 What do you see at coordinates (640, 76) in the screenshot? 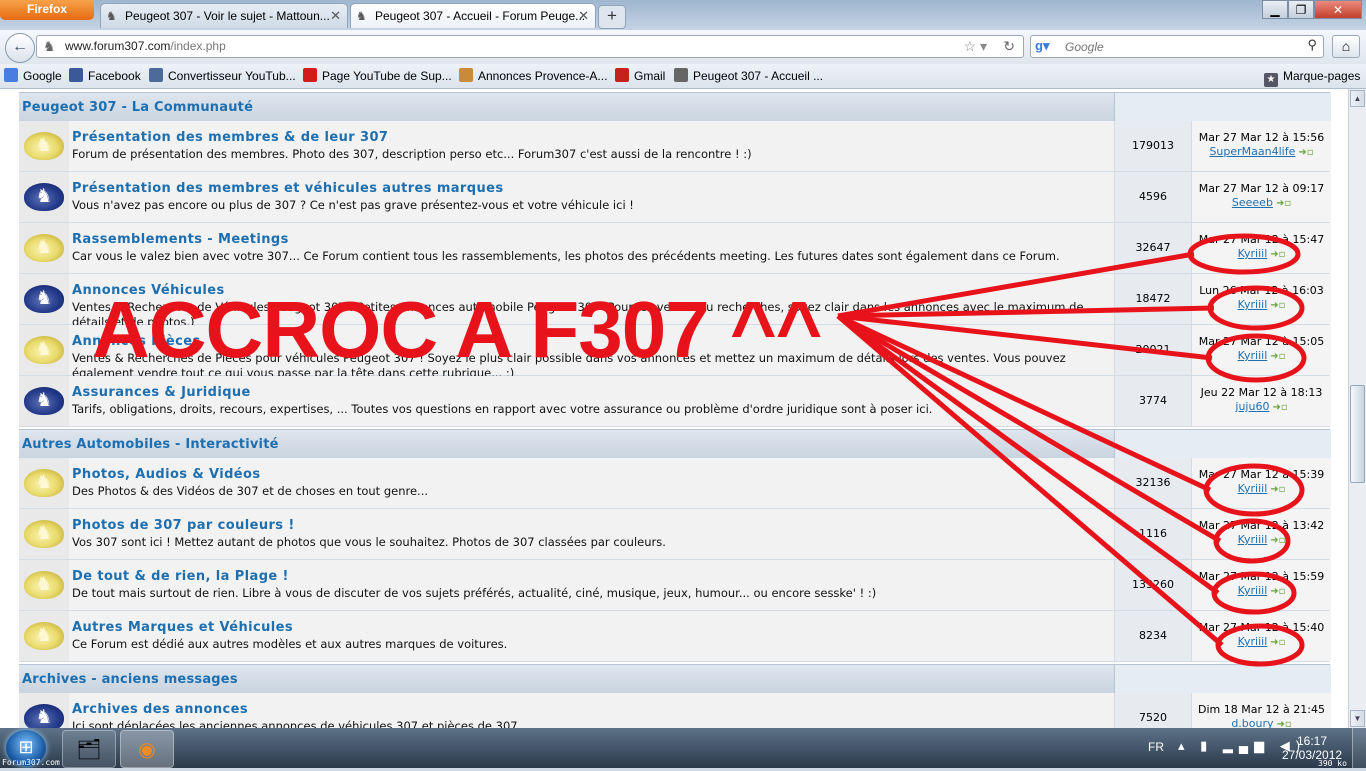
I see `bookmark-item: Gmail` at bounding box center [640, 76].